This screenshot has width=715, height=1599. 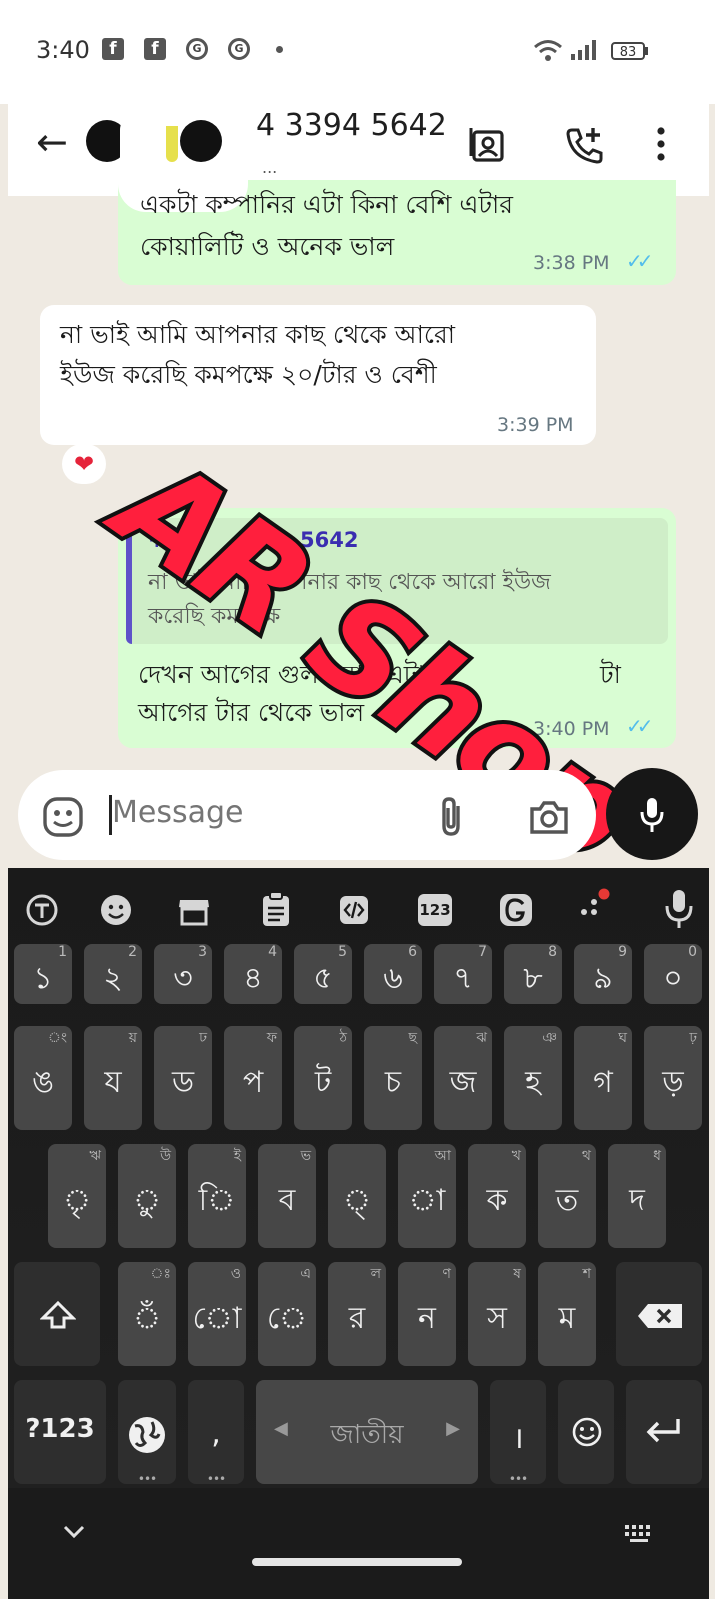 What do you see at coordinates (412, 952) in the screenshot?
I see `key-hint: 6` at bounding box center [412, 952].